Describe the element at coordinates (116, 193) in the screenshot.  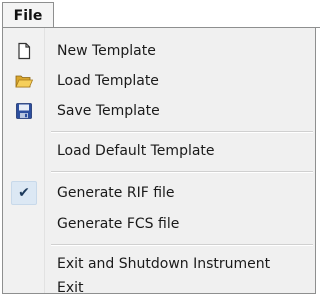
I see `menu-item-label: Generate RIF file` at that location.